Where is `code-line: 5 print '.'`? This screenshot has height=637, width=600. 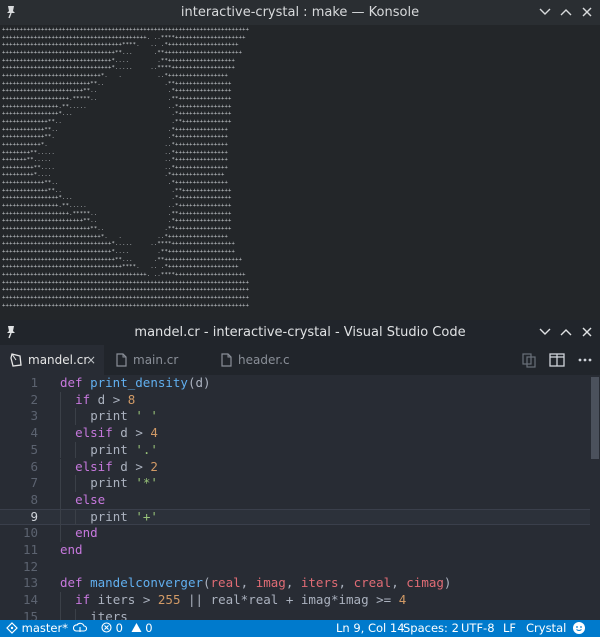 code-line: 5 print '.' is located at coordinates (295, 450).